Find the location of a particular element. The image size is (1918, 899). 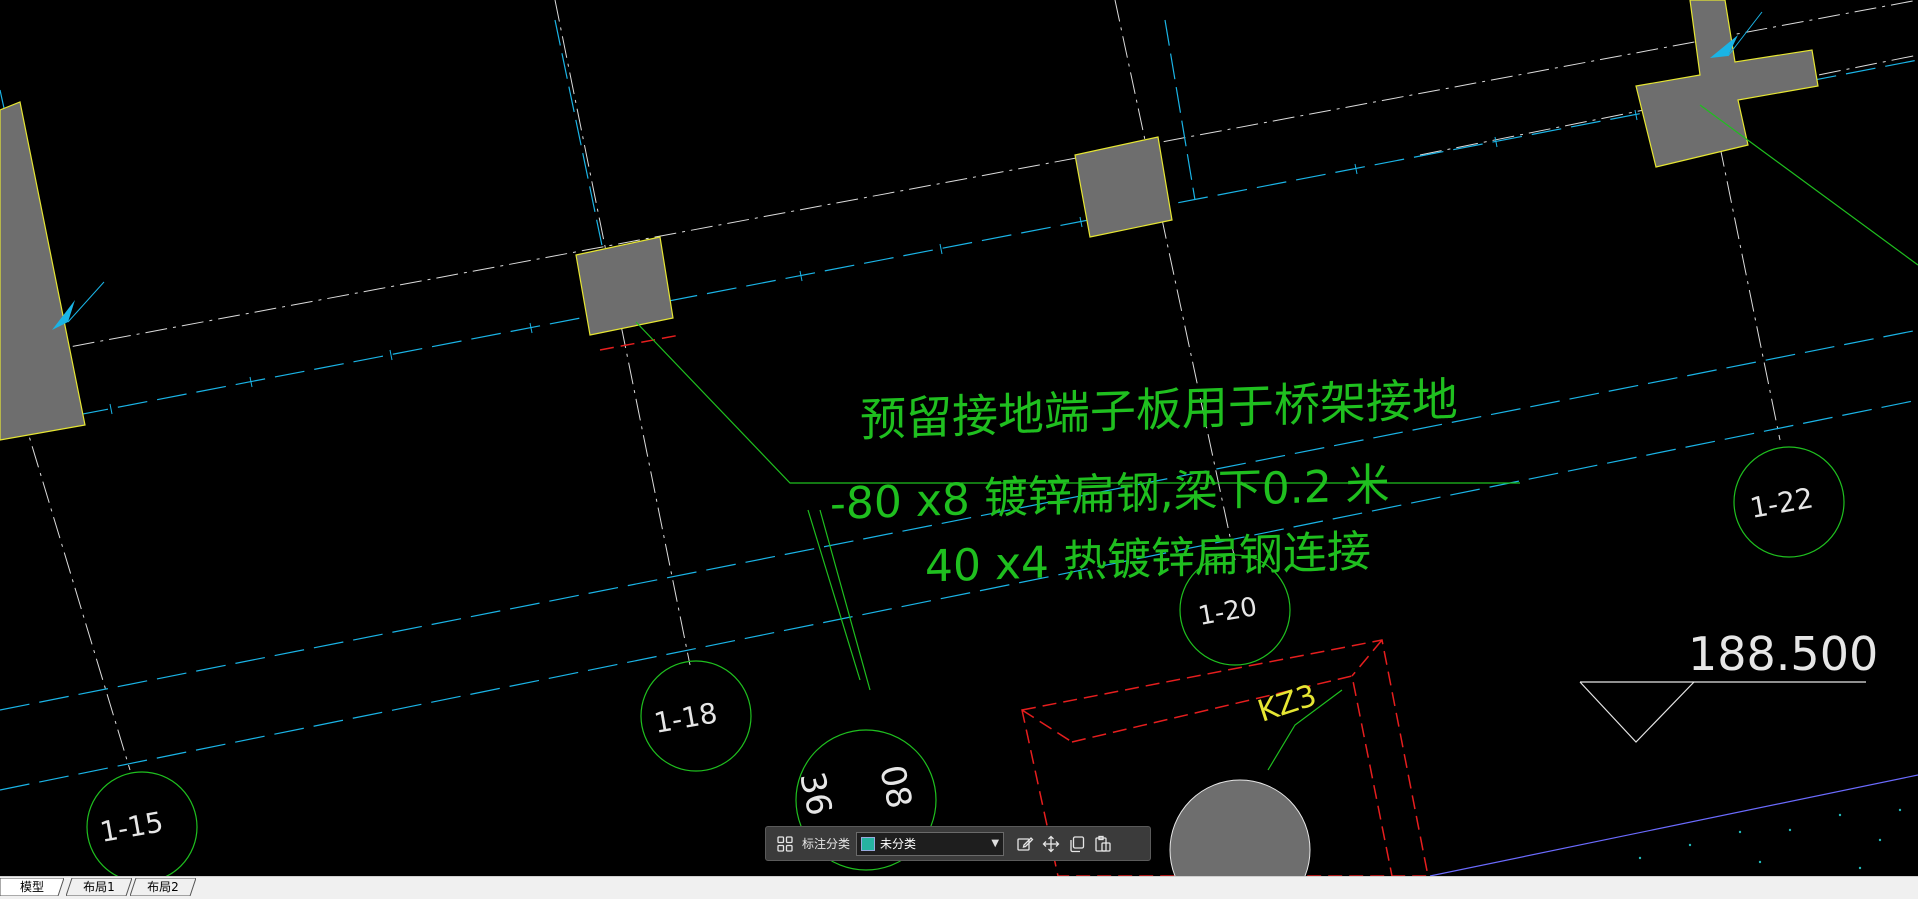

move-icon is located at coordinates (1051, 844).